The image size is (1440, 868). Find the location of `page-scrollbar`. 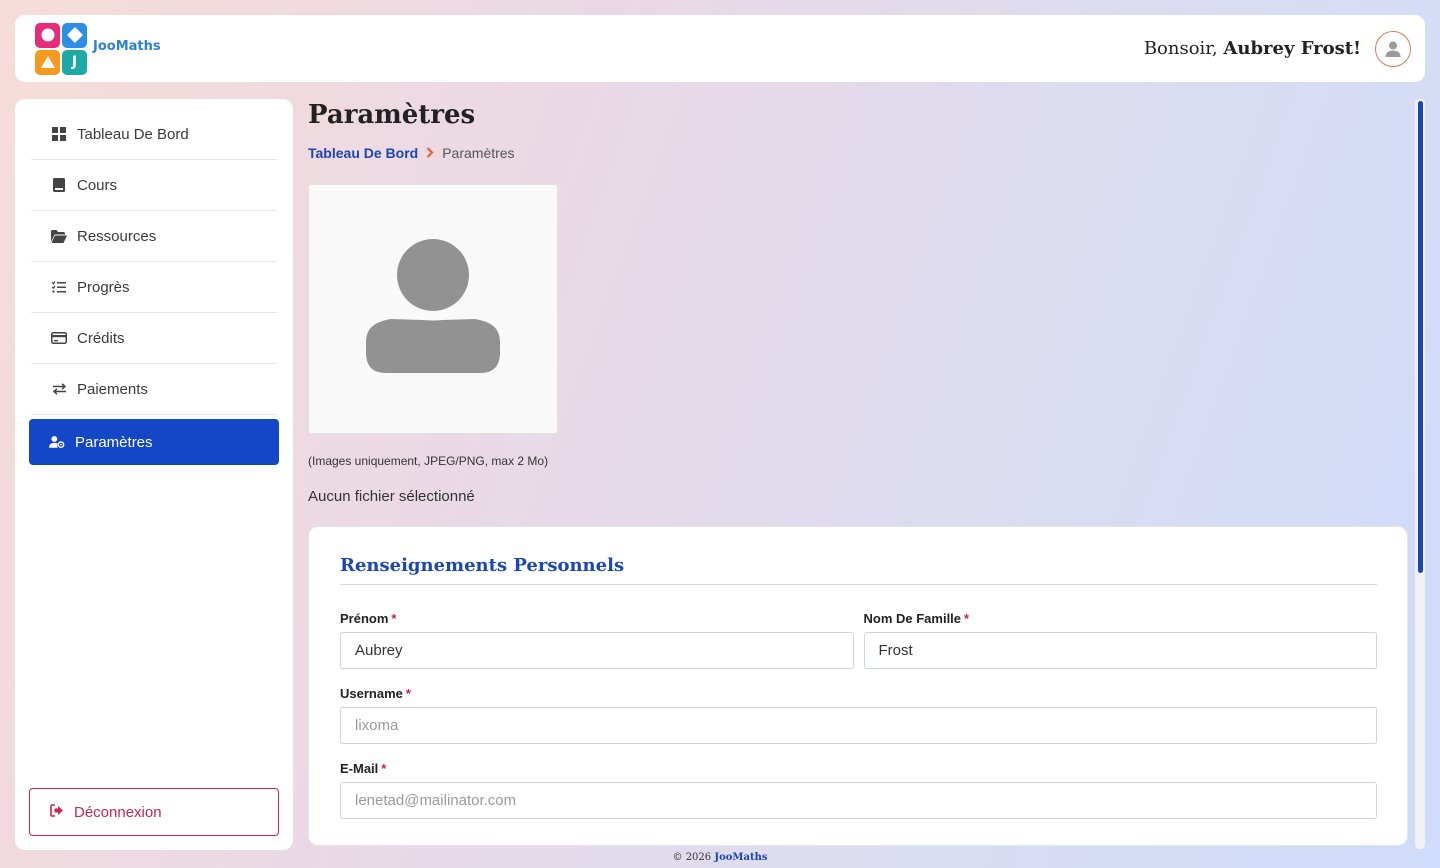

page-scrollbar is located at coordinates (1420, 474).